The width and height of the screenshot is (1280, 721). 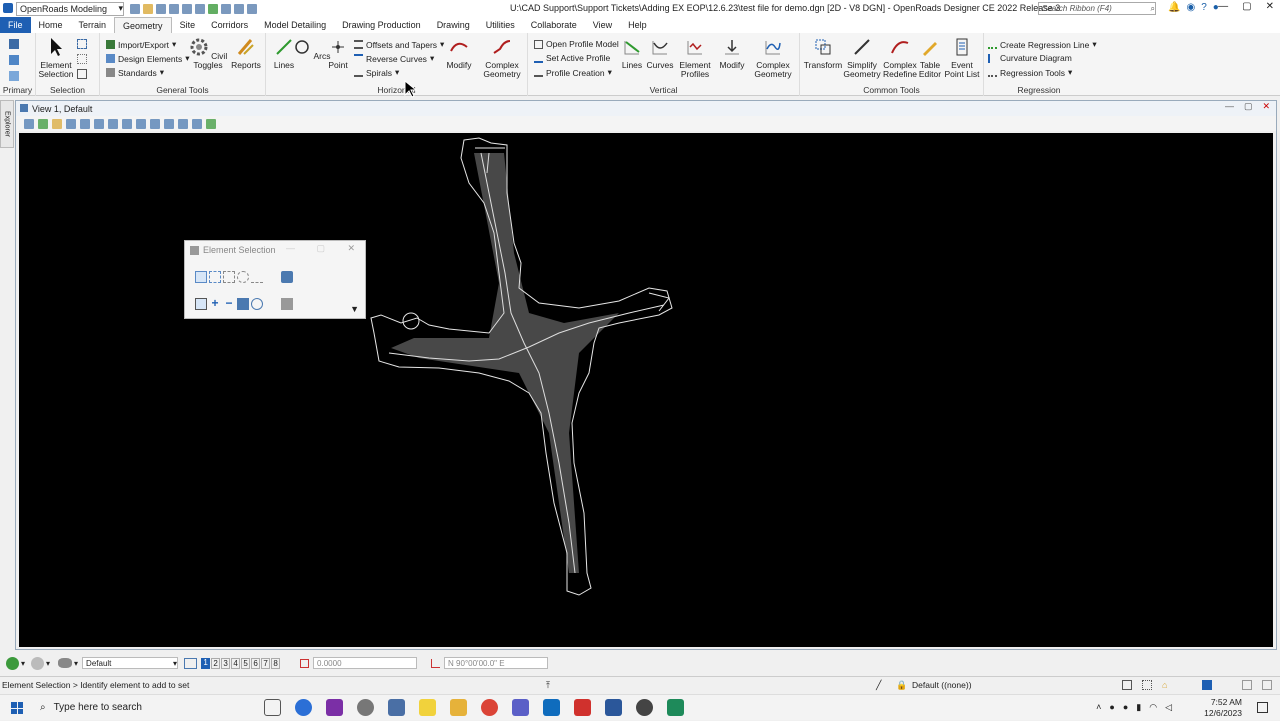 I want to click on select-all-mode-icon, so click(x=257, y=304).